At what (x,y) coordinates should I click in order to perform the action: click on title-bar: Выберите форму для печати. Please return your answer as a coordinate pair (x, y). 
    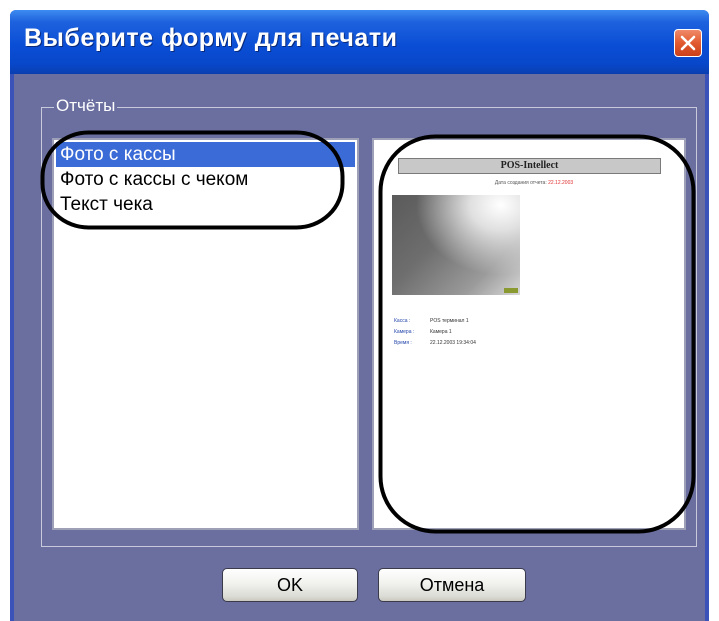
    Looking at the image, I should click on (359, 42).